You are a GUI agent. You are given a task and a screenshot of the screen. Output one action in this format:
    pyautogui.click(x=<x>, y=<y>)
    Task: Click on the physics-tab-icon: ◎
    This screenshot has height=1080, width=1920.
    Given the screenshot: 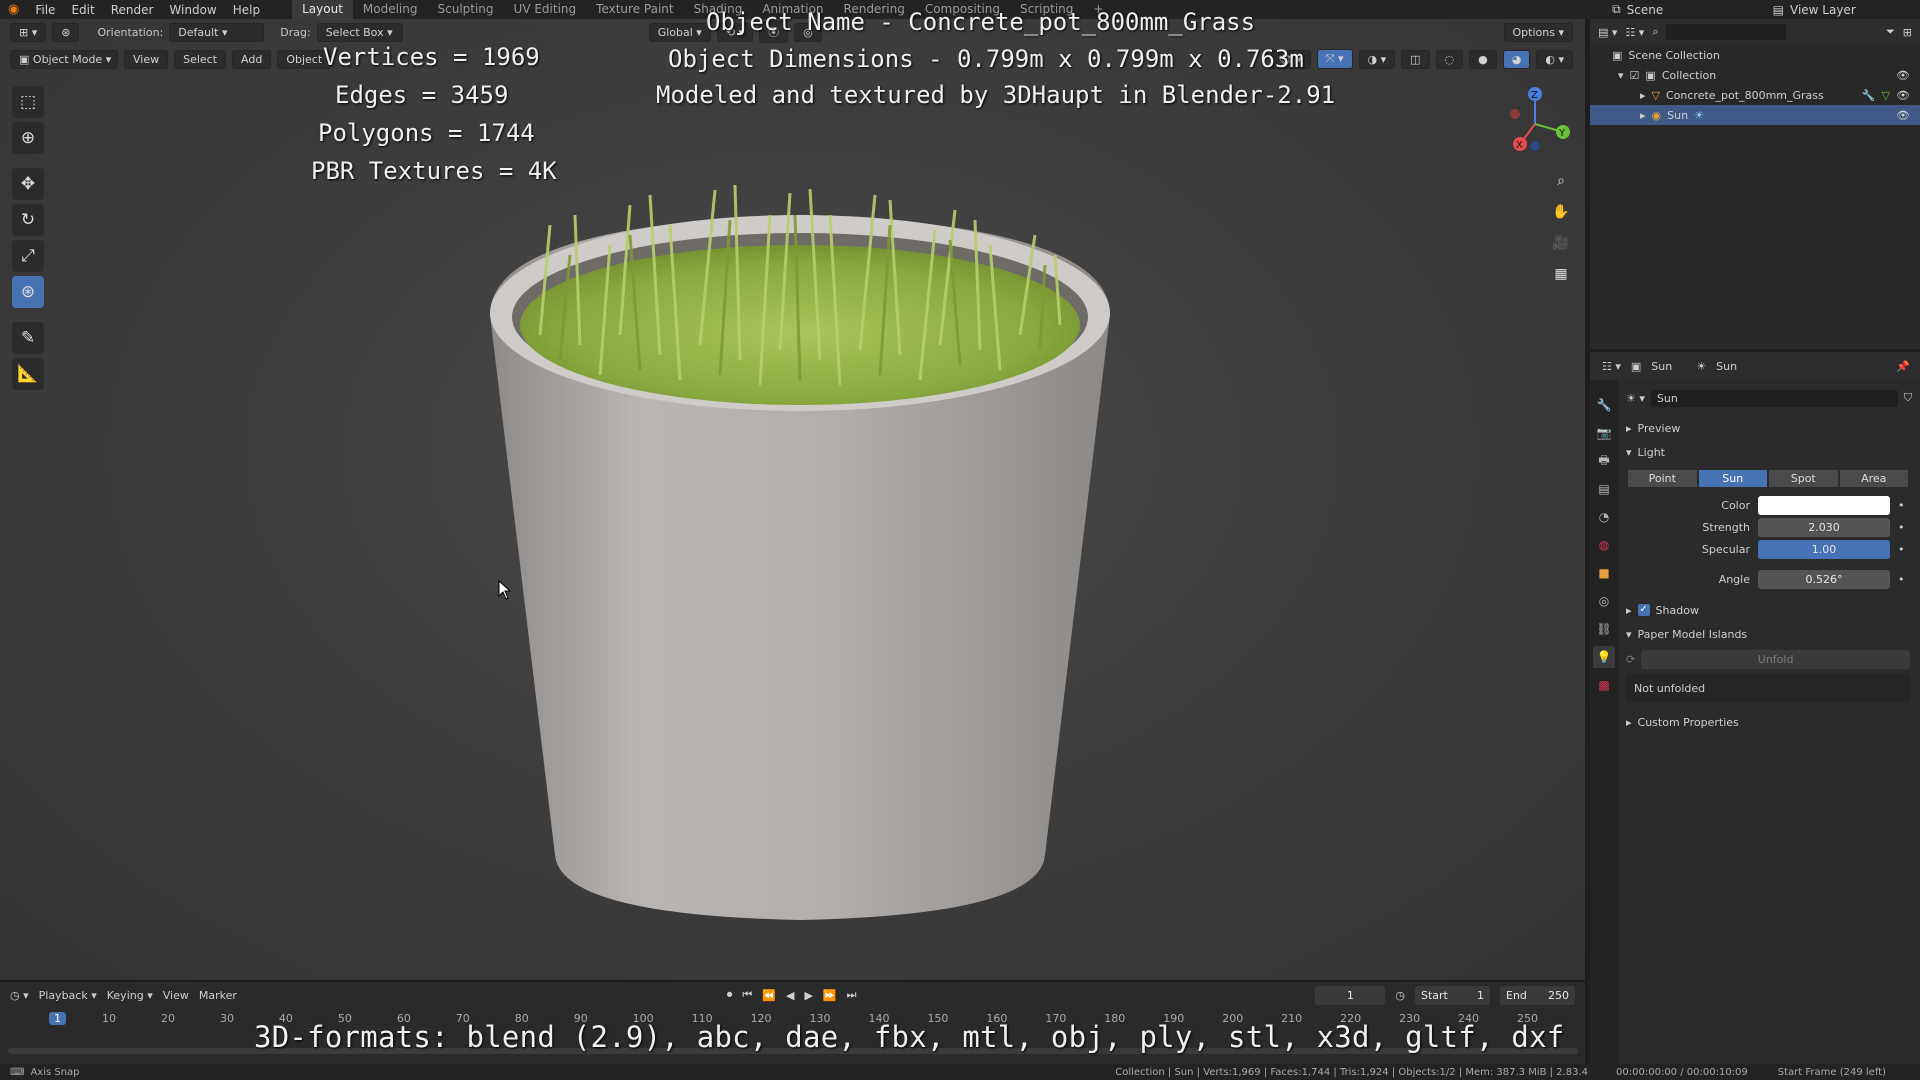 What is the action you would take?
    pyautogui.click(x=1604, y=601)
    